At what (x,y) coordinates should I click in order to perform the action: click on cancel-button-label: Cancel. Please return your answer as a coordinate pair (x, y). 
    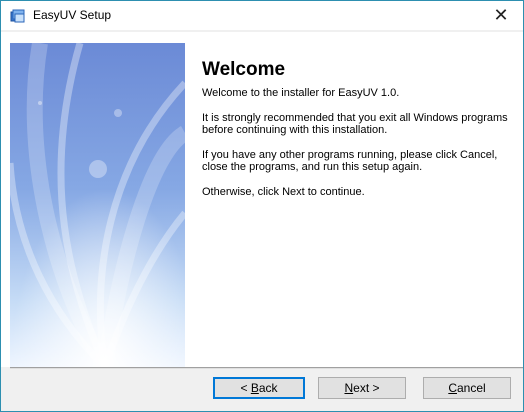
    Looking at the image, I should click on (467, 388).